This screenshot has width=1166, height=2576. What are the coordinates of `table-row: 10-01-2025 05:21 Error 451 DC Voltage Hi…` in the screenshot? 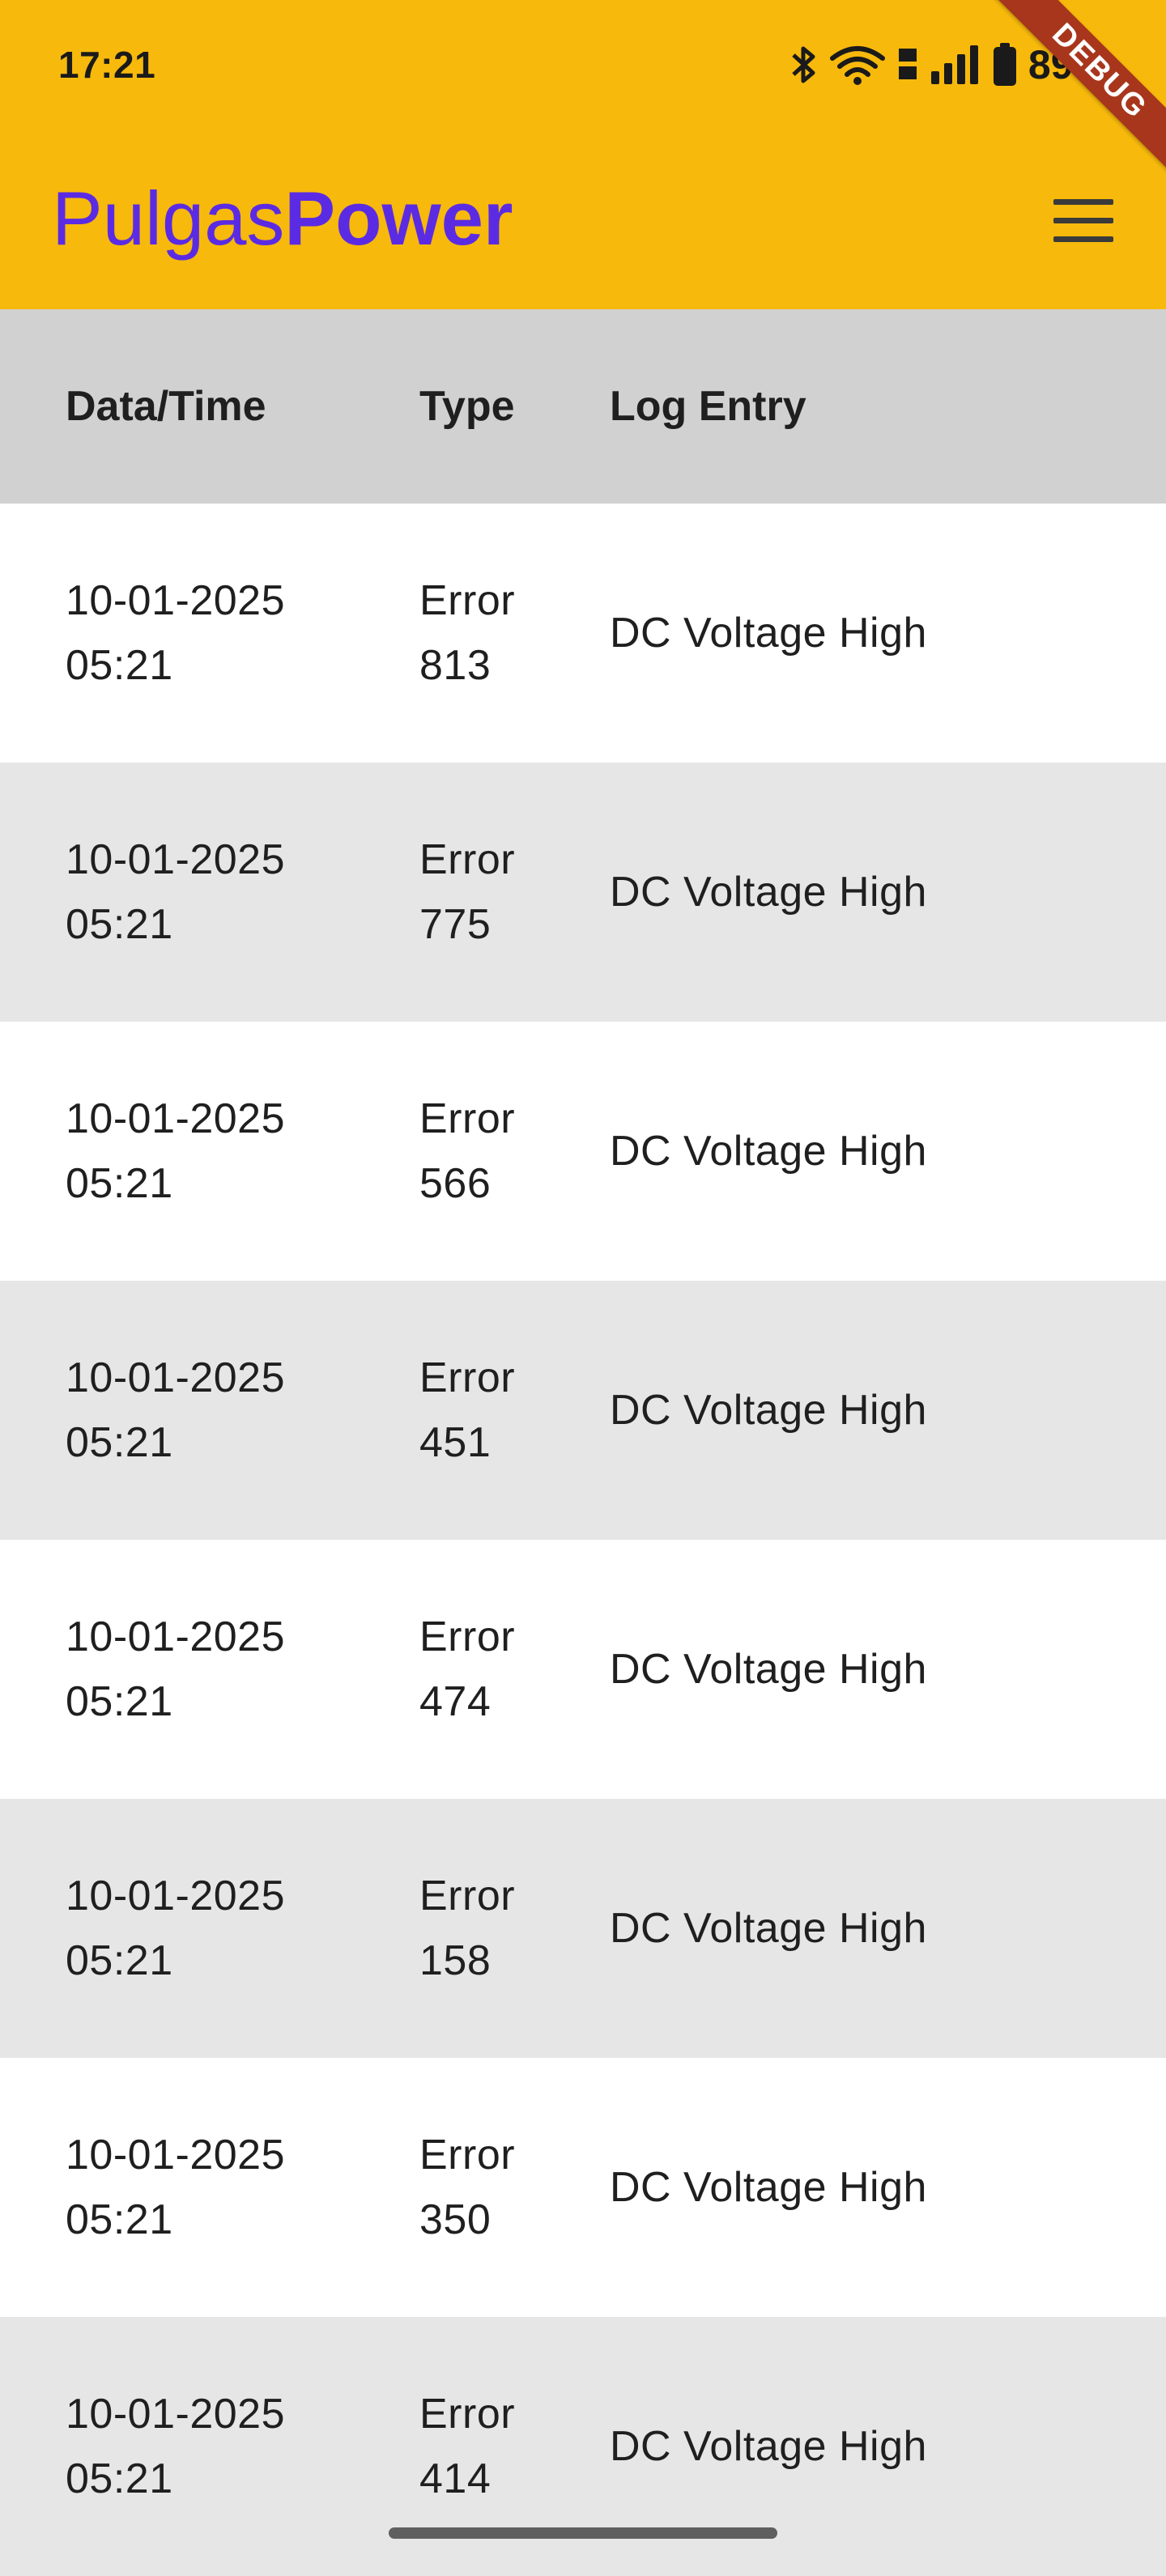 It's located at (583, 1410).